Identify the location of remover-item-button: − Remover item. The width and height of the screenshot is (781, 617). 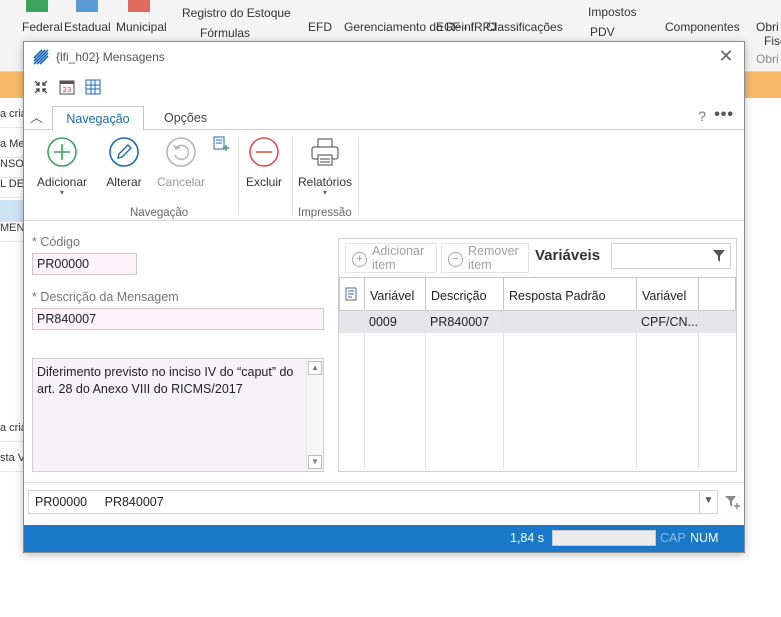
(485, 258).